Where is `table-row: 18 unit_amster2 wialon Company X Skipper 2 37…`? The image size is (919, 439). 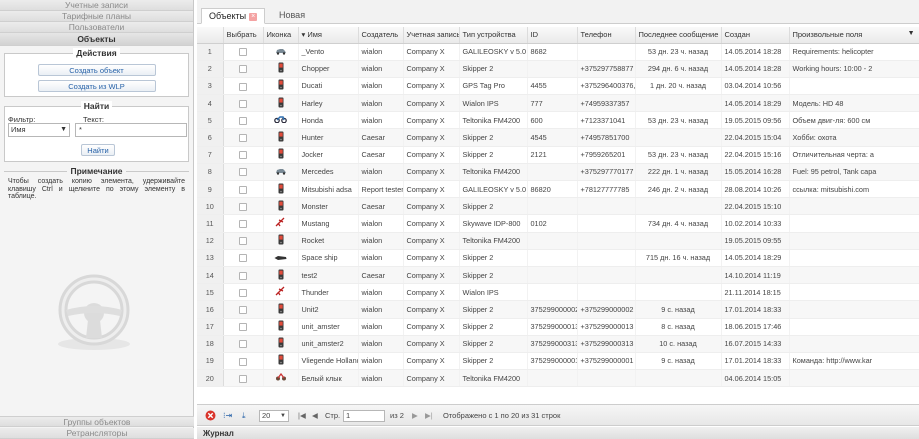 table-row: 18 unit_amster2 wialon Company X Skipper 2 37… is located at coordinates (558, 344).